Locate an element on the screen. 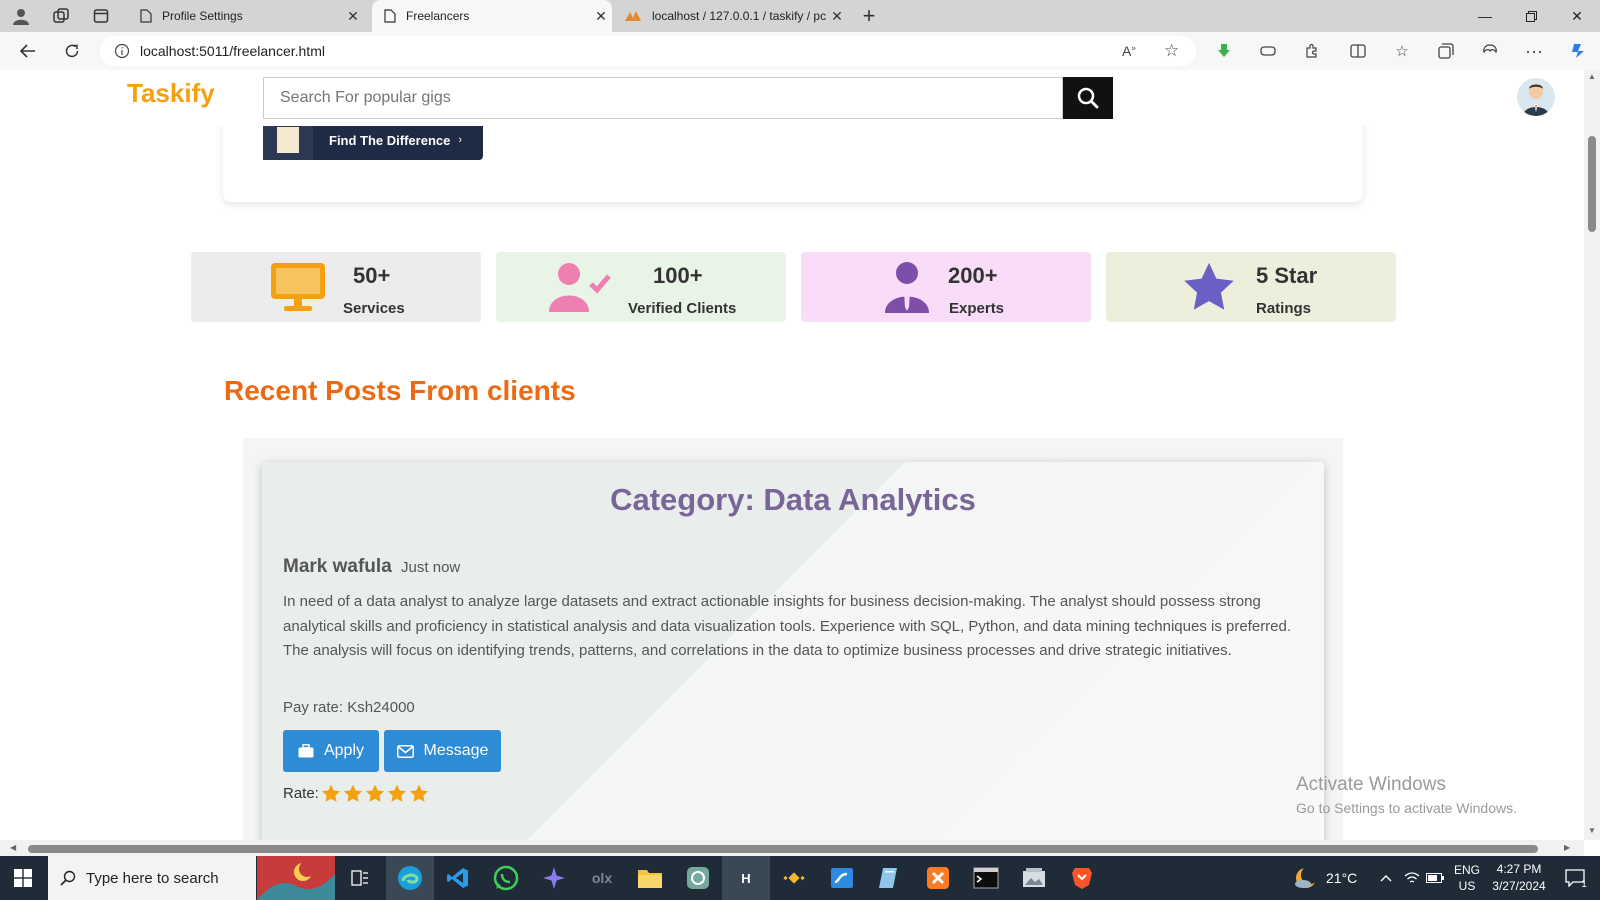 Image resolution: width=1600 pixels, height=900 pixels. back-icon is located at coordinates (28, 51).